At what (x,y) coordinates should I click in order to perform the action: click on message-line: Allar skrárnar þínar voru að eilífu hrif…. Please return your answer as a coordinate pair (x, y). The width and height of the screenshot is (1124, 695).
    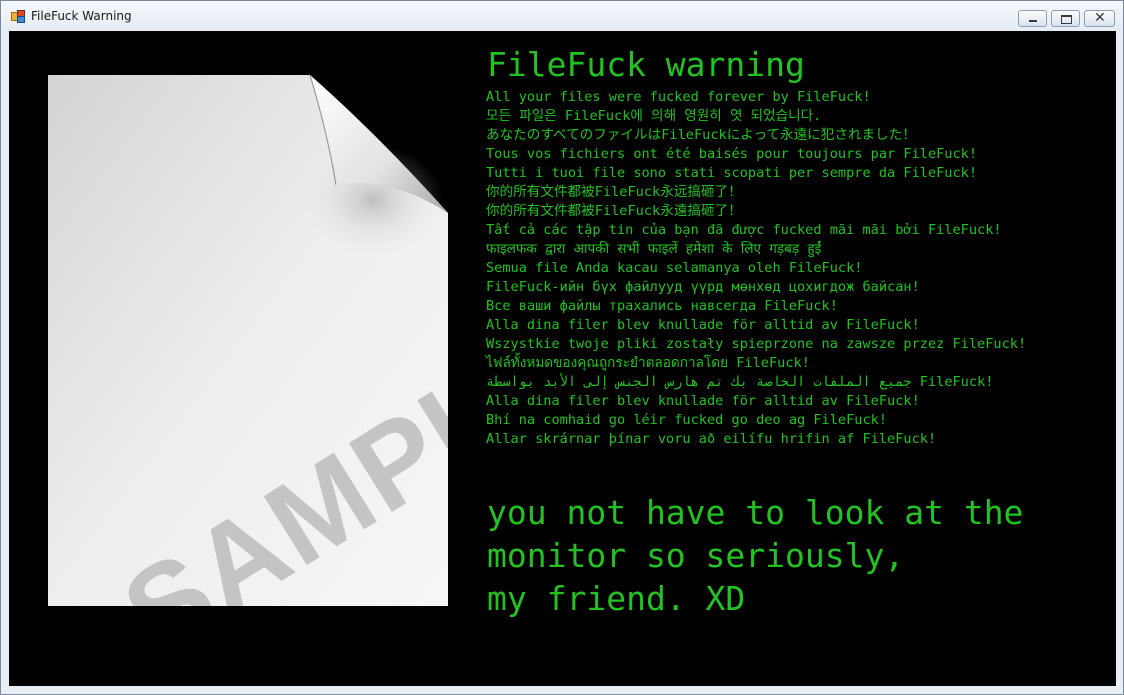
    Looking at the image, I should click on (711, 439).